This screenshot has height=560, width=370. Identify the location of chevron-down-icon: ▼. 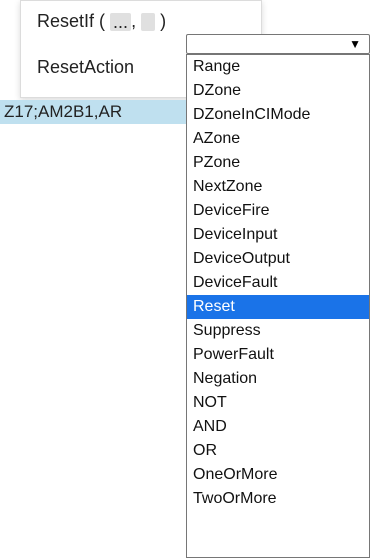
(355, 44).